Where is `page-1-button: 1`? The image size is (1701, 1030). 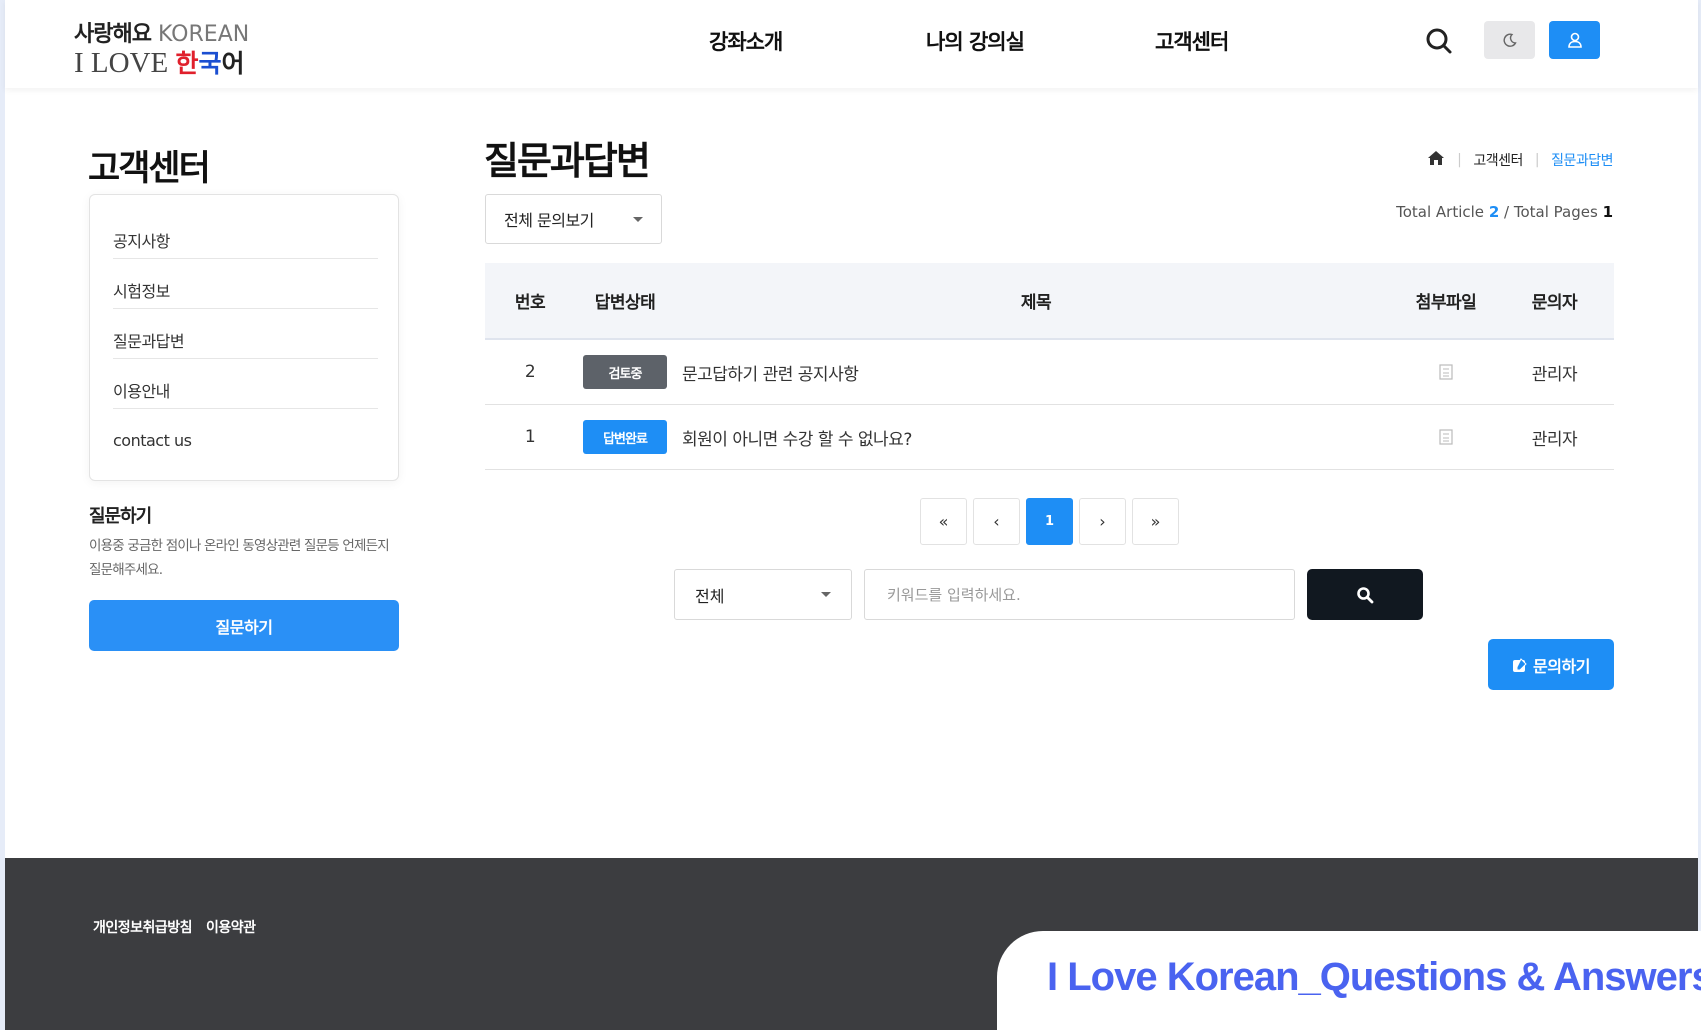
page-1-button: 1 is located at coordinates (1049, 521).